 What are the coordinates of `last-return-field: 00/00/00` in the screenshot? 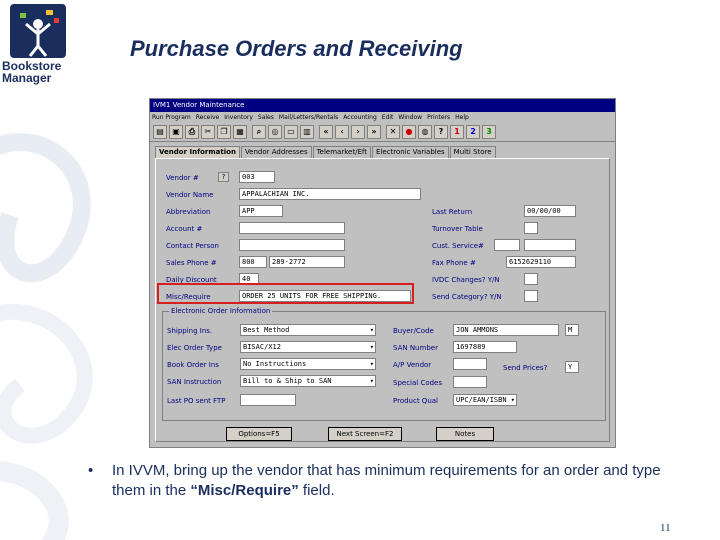 It's located at (550, 211).